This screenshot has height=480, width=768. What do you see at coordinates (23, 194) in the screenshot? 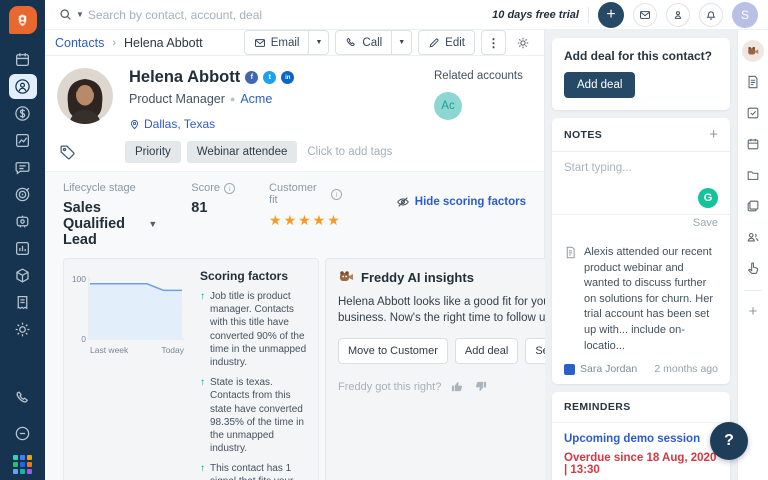
I see `goals-icon` at bounding box center [23, 194].